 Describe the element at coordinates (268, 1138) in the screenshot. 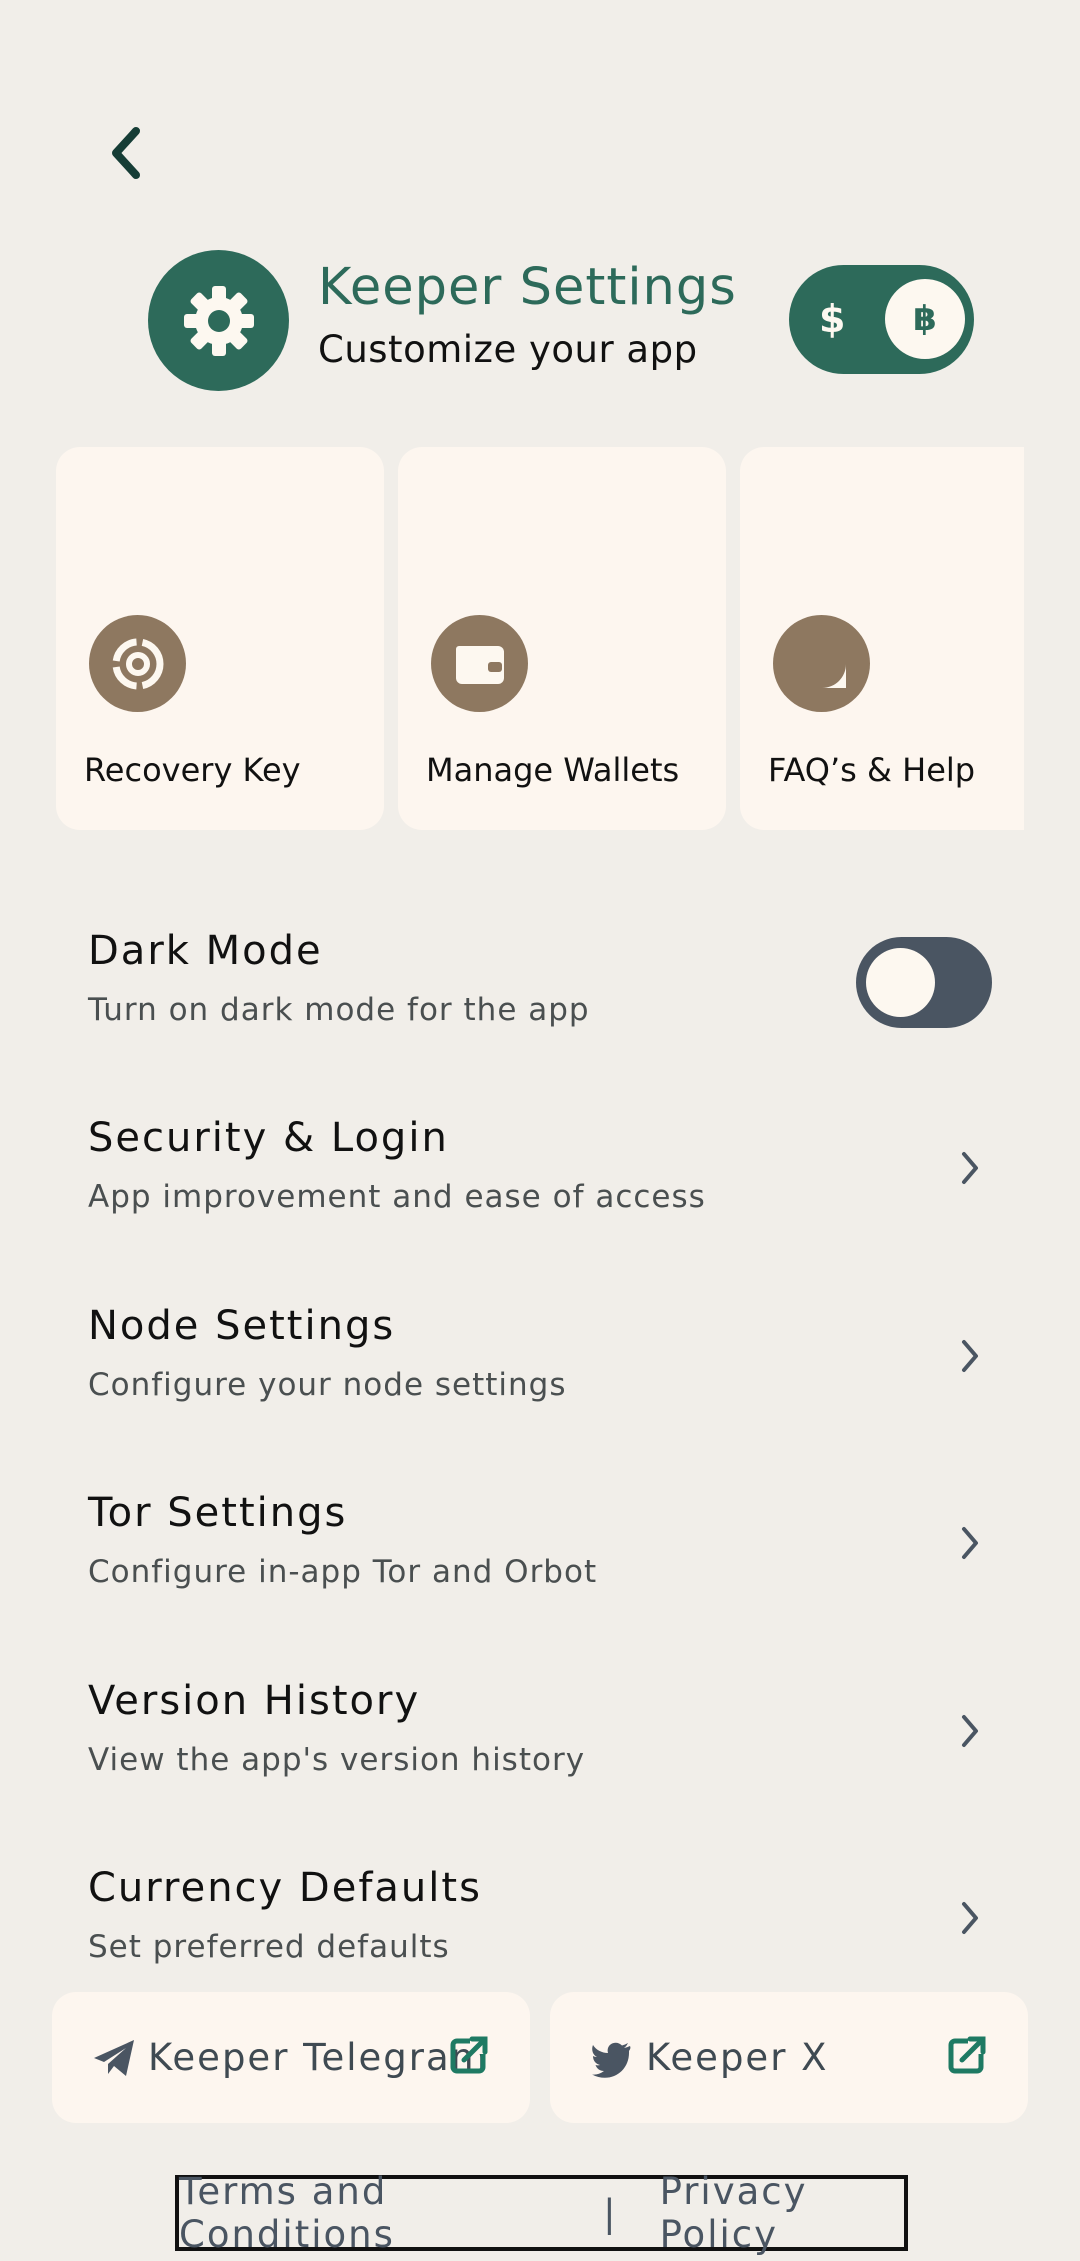

I see `setting-title: Security & Login` at that location.